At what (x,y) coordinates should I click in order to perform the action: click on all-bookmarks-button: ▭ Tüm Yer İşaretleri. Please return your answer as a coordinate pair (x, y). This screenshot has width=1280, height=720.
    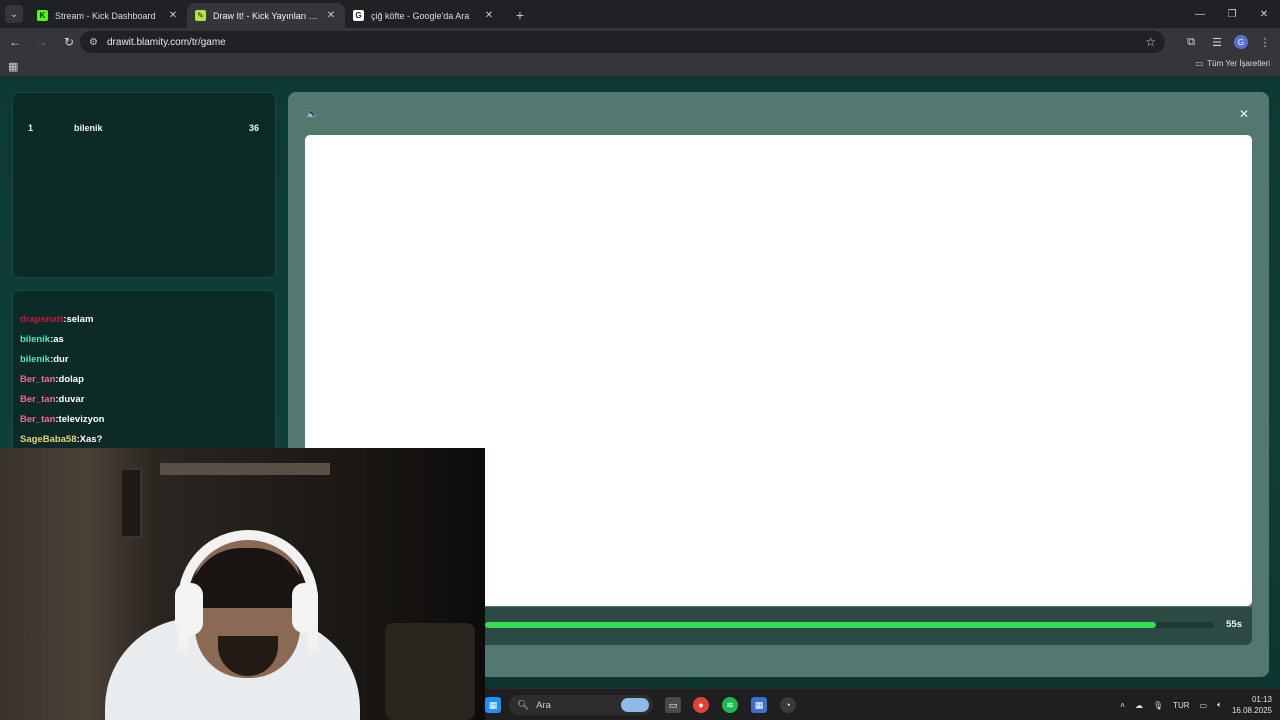
    Looking at the image, I should click on (1233, 63).